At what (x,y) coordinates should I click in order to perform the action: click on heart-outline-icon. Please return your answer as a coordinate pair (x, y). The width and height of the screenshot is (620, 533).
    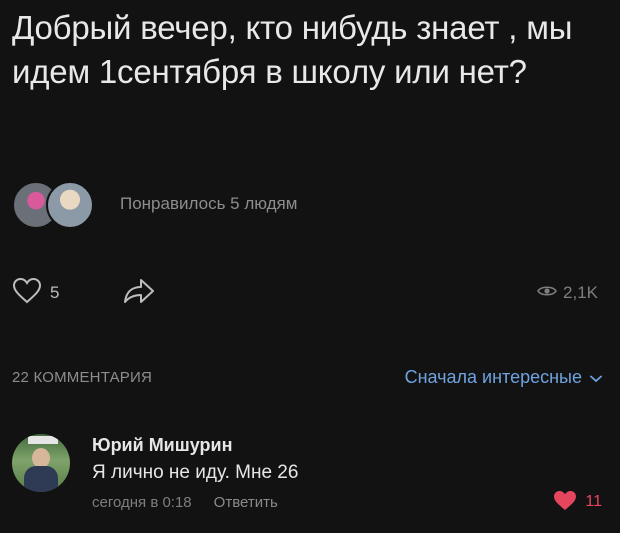
    Looking at the image, I should click on (27, 293).